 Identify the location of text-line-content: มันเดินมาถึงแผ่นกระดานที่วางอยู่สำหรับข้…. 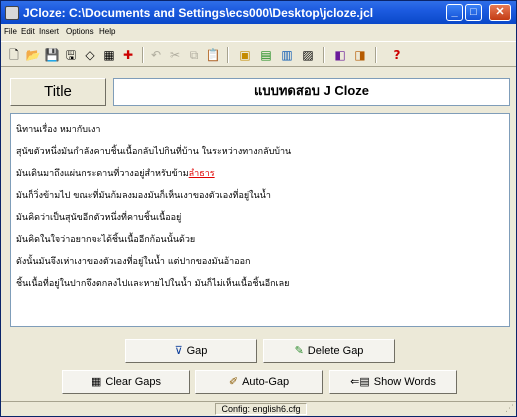
(102, 174).